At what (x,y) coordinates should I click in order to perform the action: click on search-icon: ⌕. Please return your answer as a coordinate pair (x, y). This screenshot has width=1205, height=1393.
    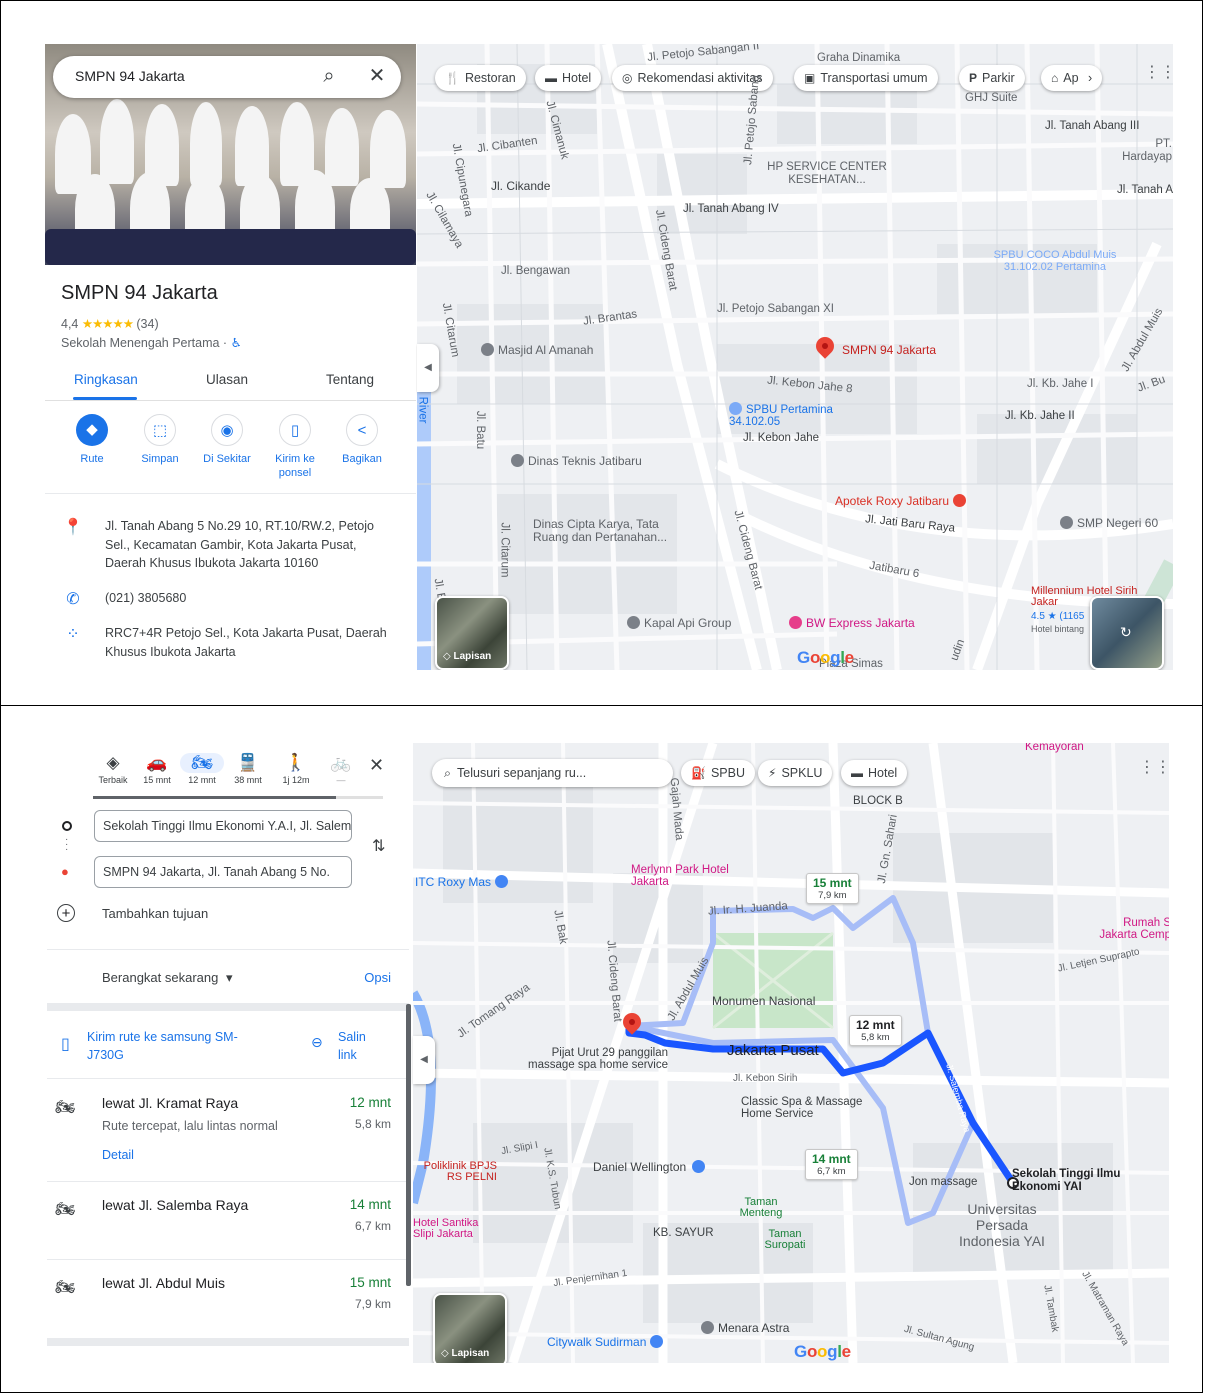
    Looking at the image, I should click on (329, 76).